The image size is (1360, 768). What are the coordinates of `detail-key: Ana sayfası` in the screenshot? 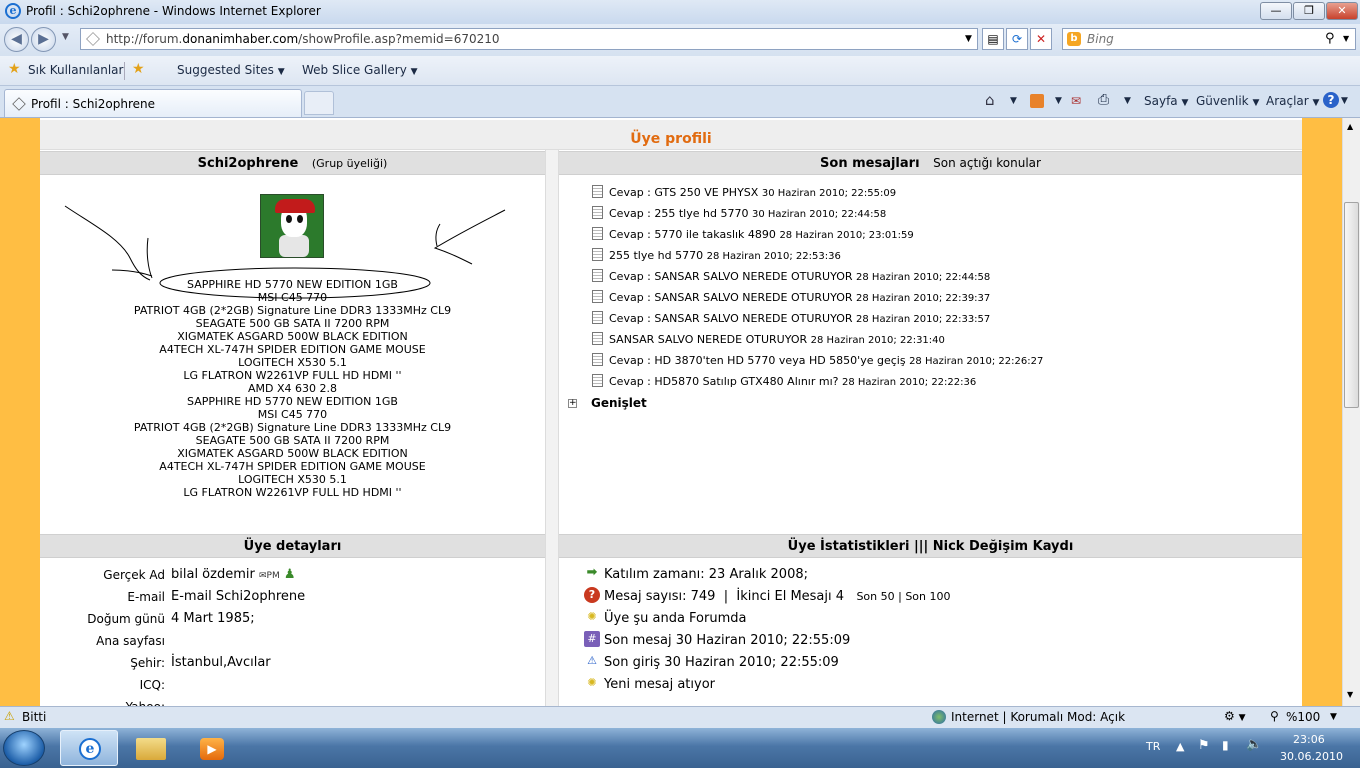 It's located at (130, 641).